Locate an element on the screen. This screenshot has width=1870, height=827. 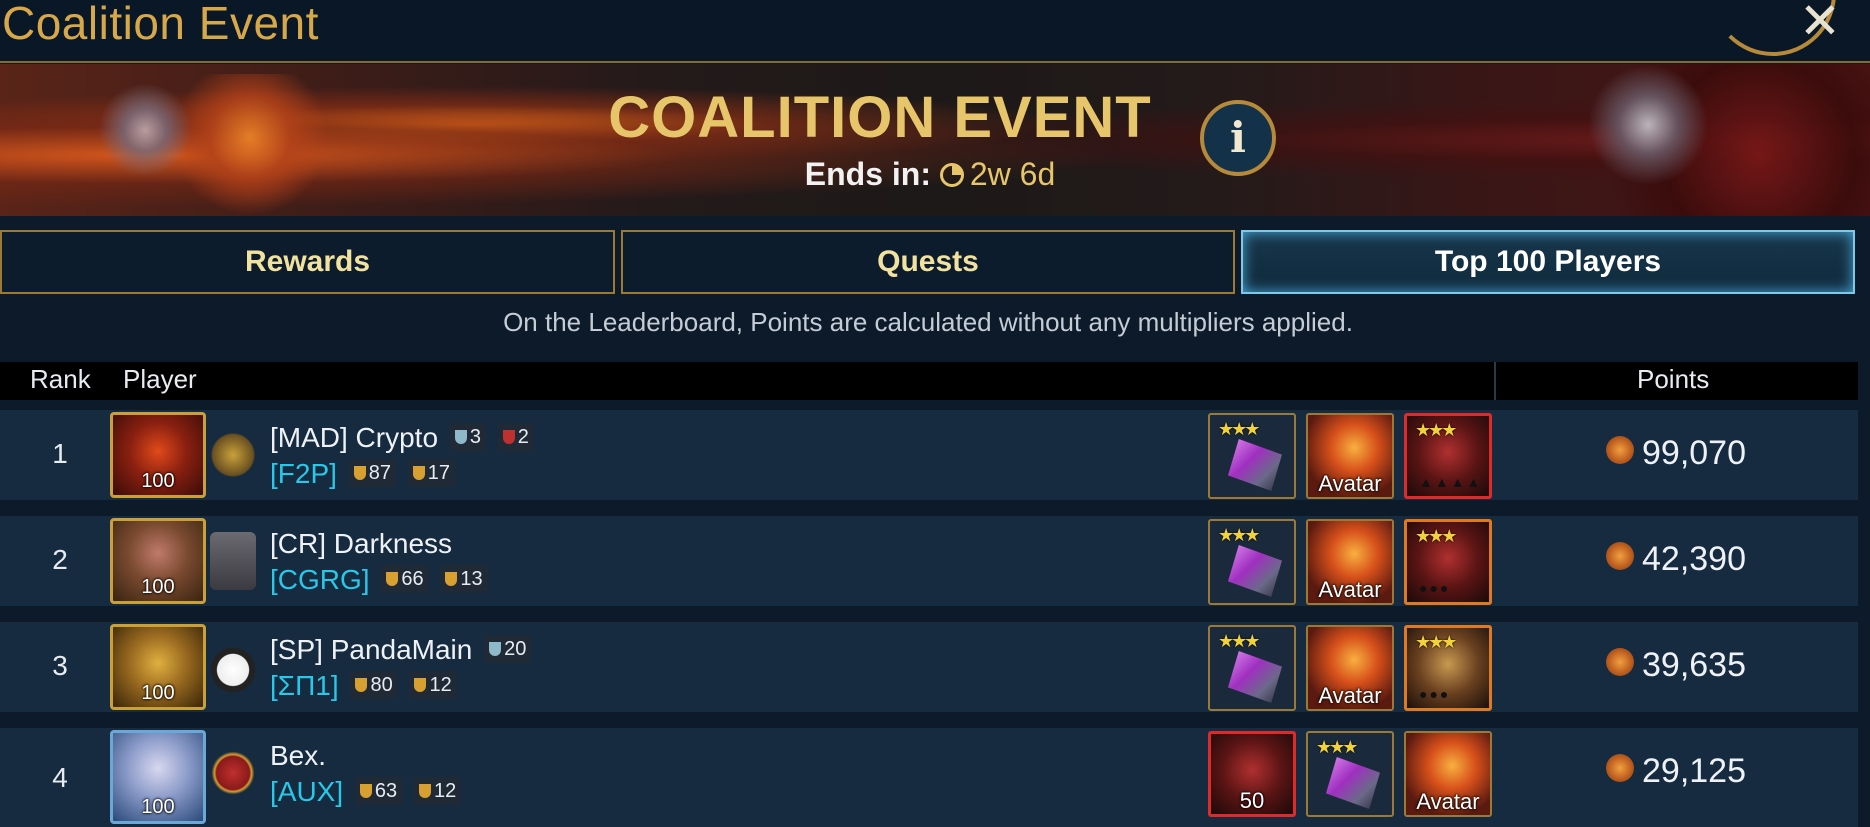
row-rank: 3 is located at coordinates (60, 665).